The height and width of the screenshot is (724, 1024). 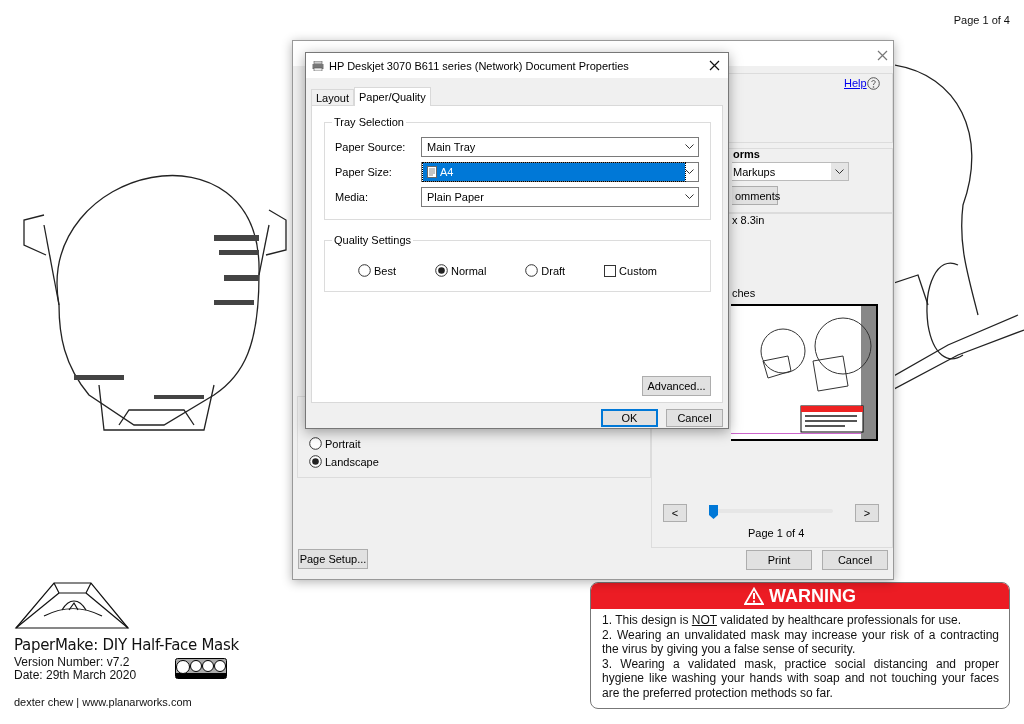 What do you see at coordinates (812, 596) in the screenshot?
I see `warning-heading: WARNING` at bounding box center [812, 596].